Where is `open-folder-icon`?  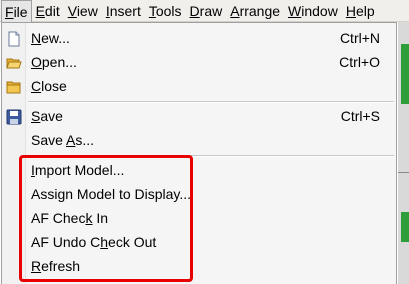 open-folder-icon is located at coordinates (14, 63).